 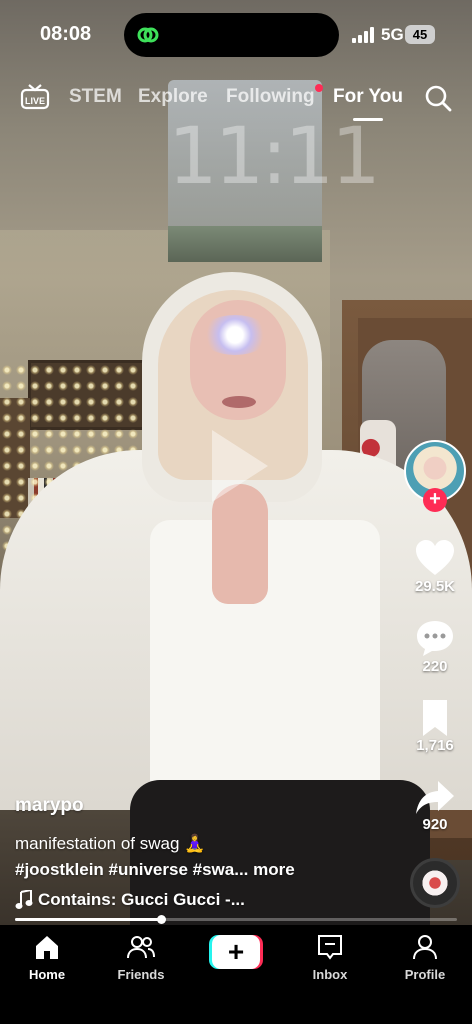 I want to click on play-icon, so click(x=240, y=466).